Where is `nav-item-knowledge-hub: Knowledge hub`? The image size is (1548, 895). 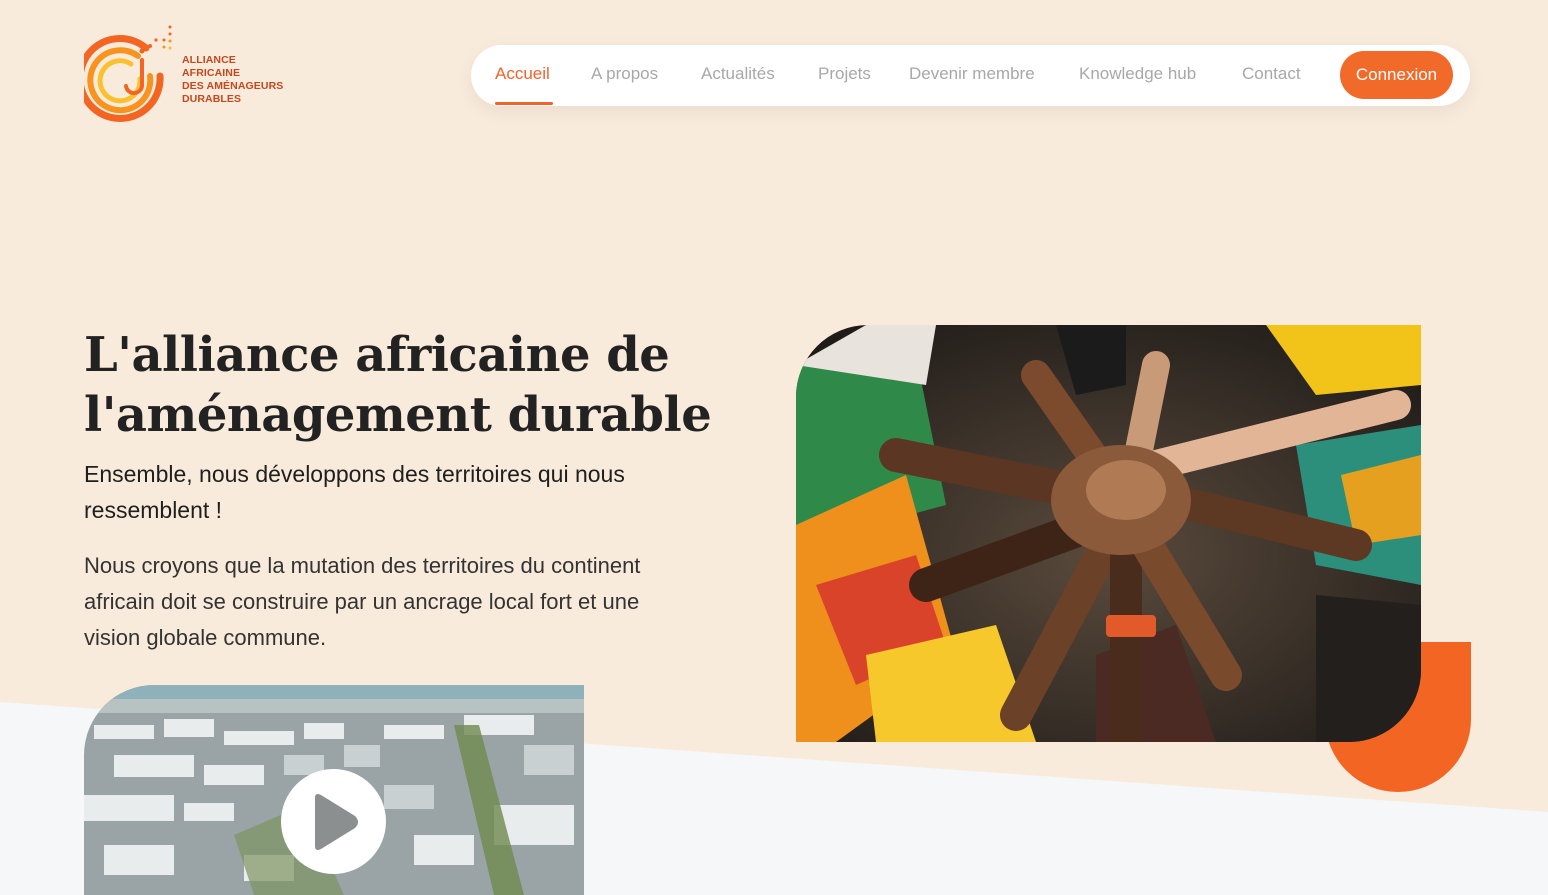
nav-item-knowledge-hub: Knowledge hub is located at coordinates (1137, 75).